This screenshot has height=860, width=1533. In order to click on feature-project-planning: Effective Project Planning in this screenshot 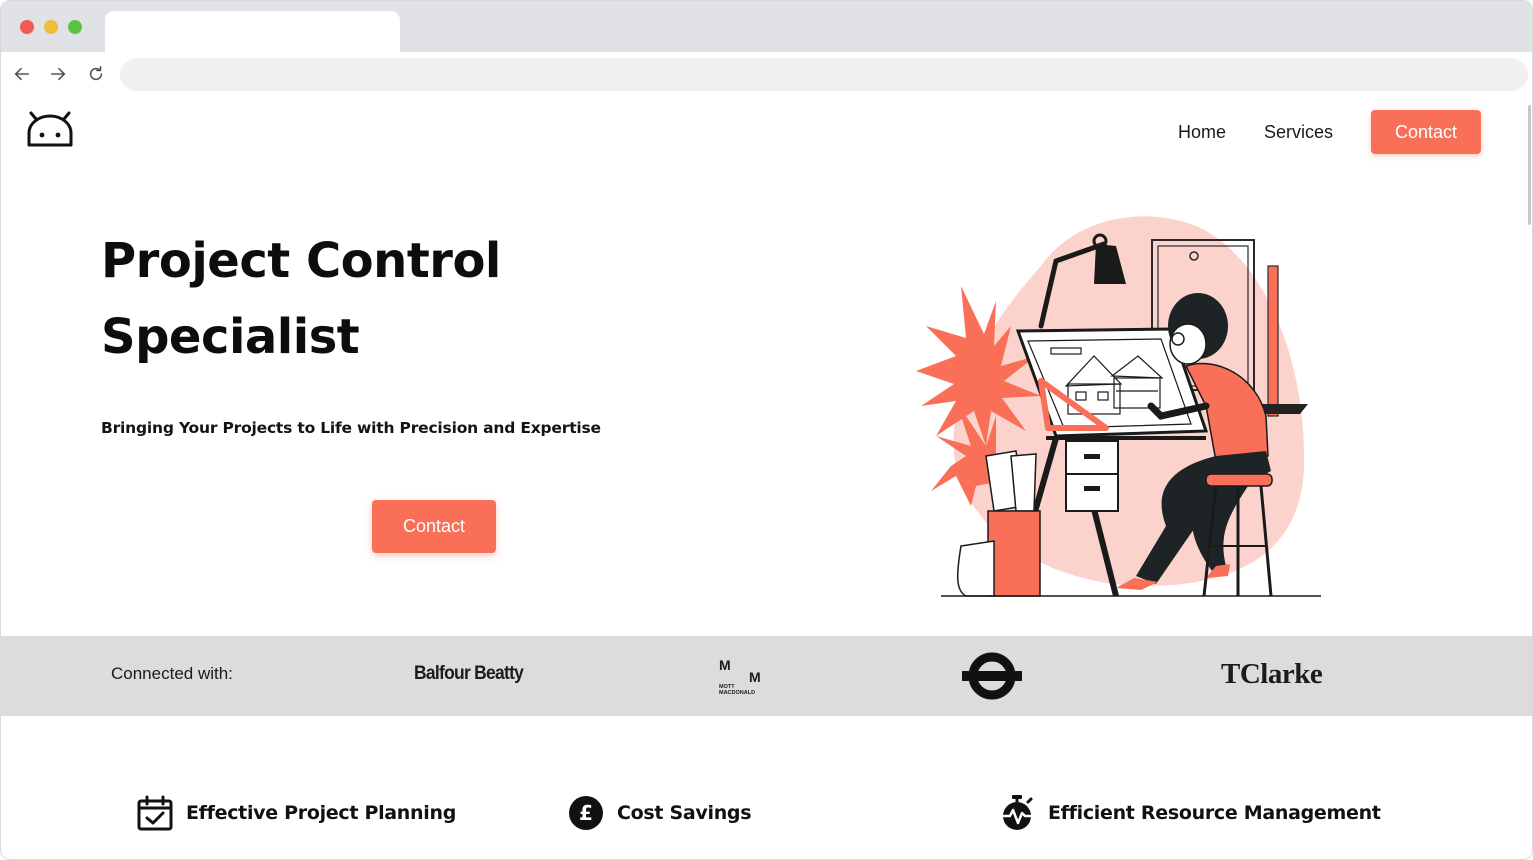, I will do `click(296, 813)`.